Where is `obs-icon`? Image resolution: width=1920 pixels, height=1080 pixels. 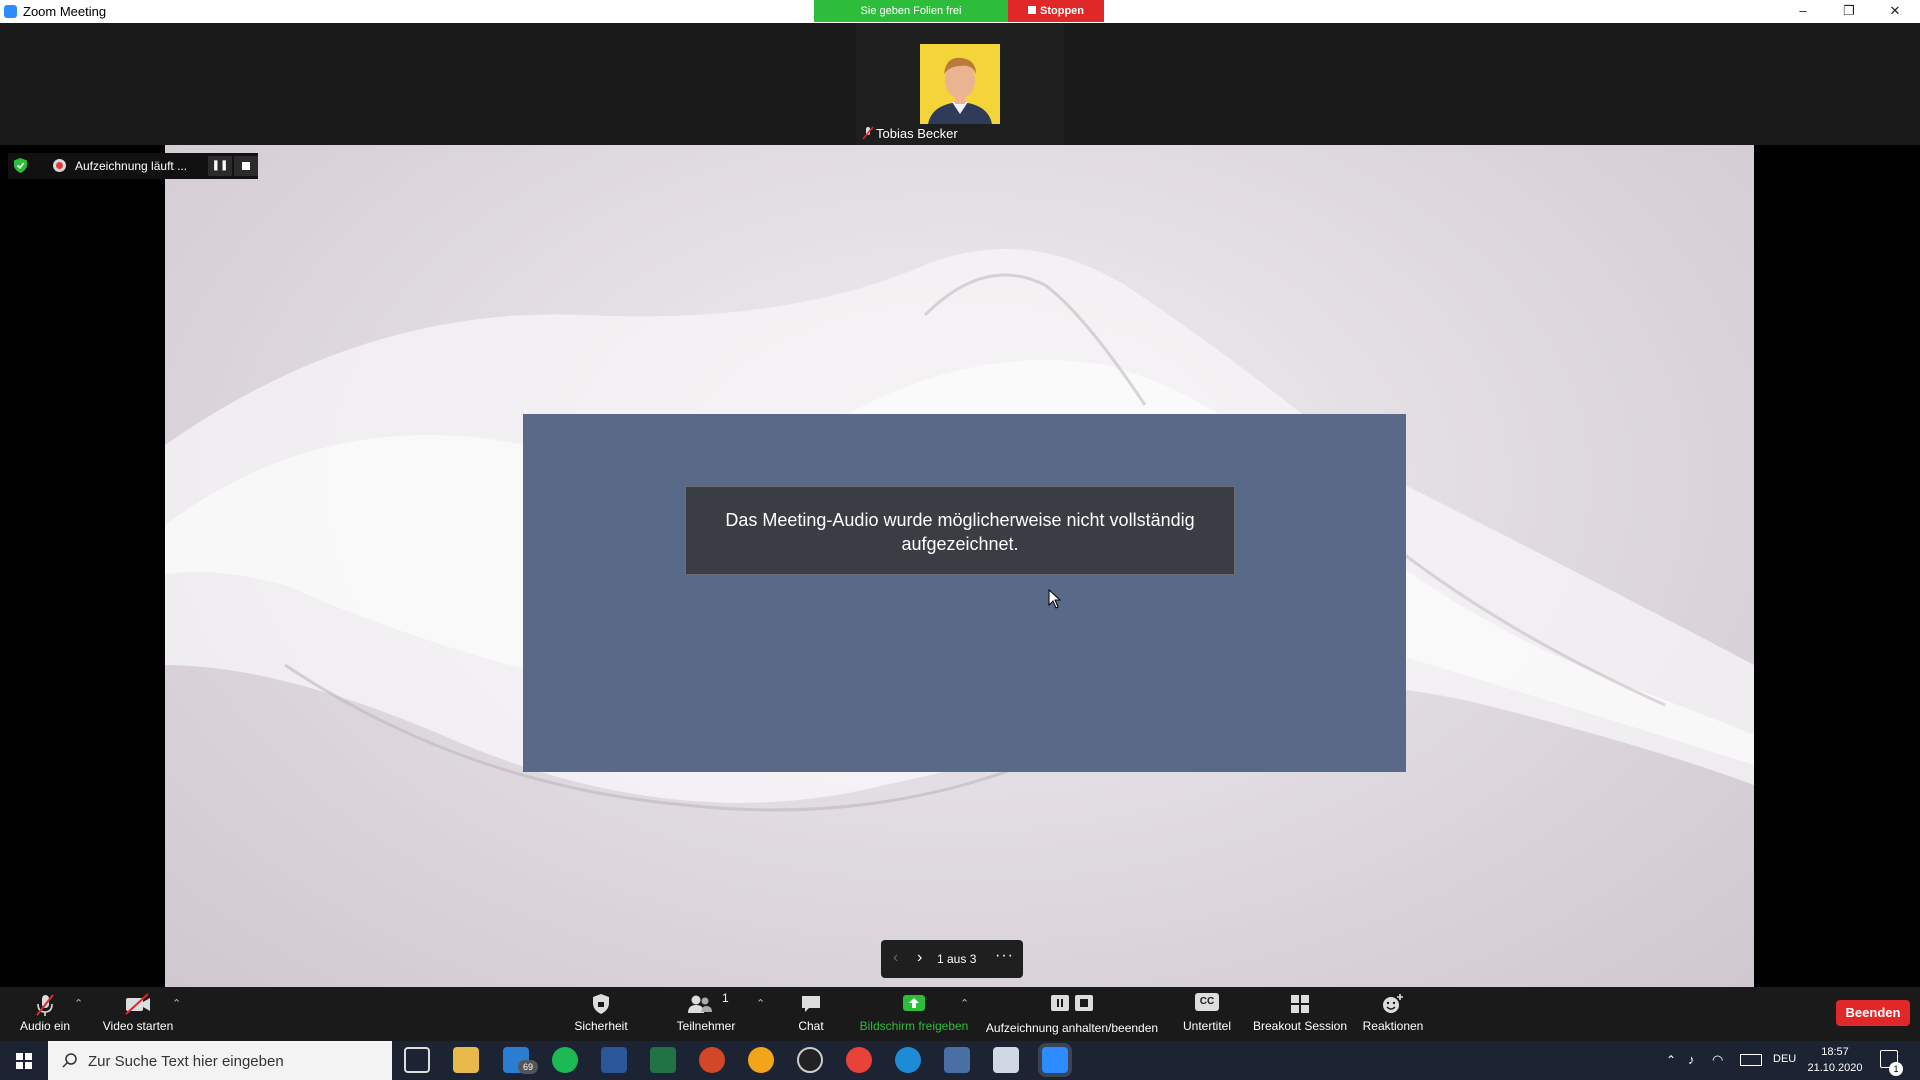
obs-icon is located at coordinates (810, 1060).